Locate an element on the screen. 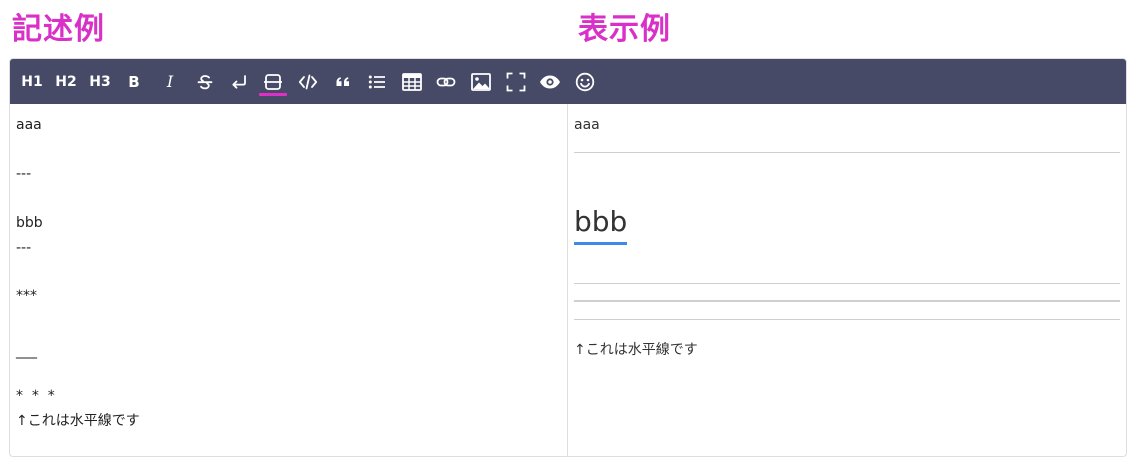 This screenshot has width=1138, height=467. line-break-button is located at coordinates (239, 81).